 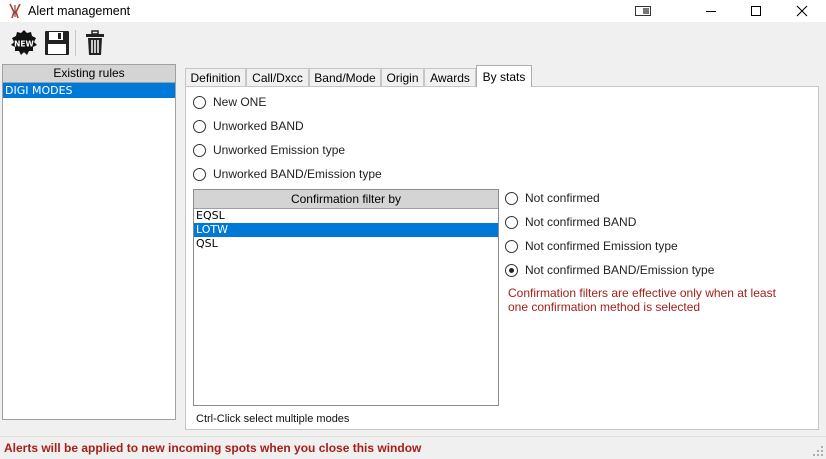 I want to click on new-rule-icon: NEW, so click(x=24, y=42).